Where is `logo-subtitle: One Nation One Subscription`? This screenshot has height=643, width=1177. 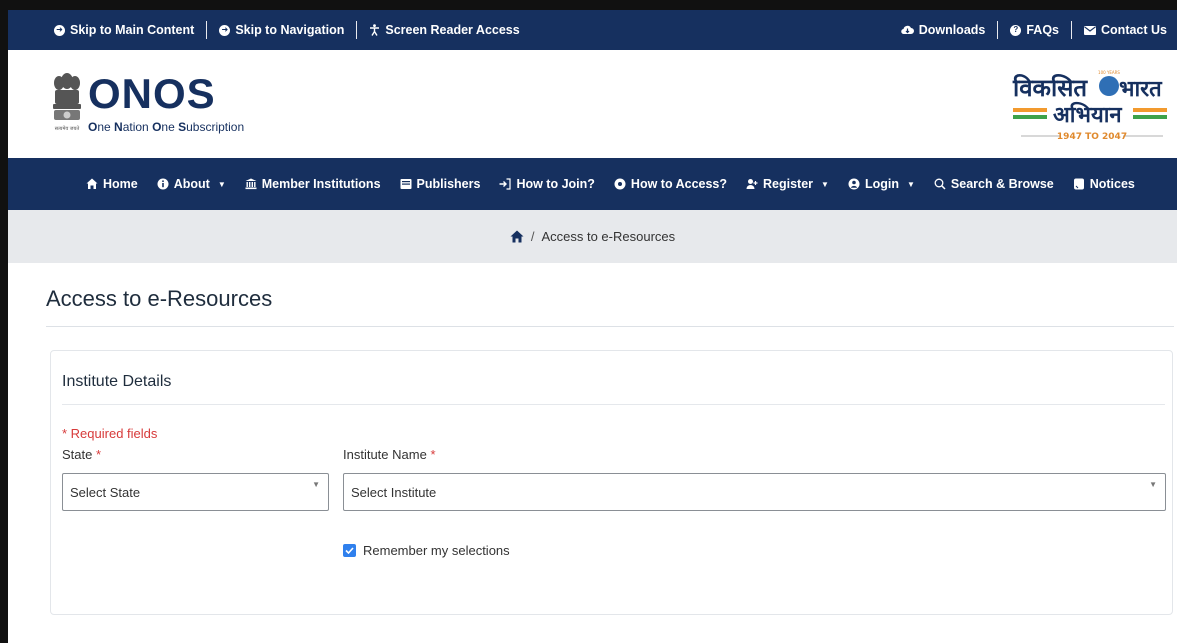 logo-subtitle: One Nation One Subscription is located at coordinates (166, 127).